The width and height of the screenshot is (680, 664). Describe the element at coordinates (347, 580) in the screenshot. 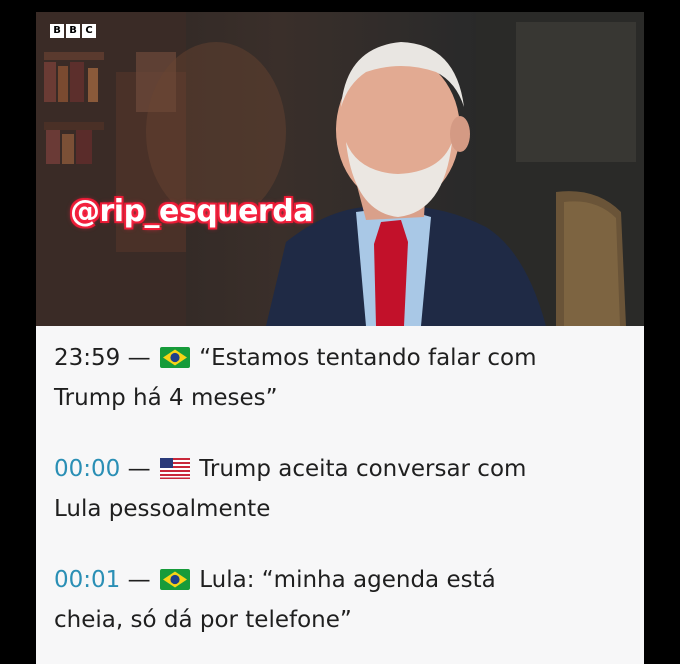

I see `entry-text-line1: Lula: “minha agenda está` at that location.